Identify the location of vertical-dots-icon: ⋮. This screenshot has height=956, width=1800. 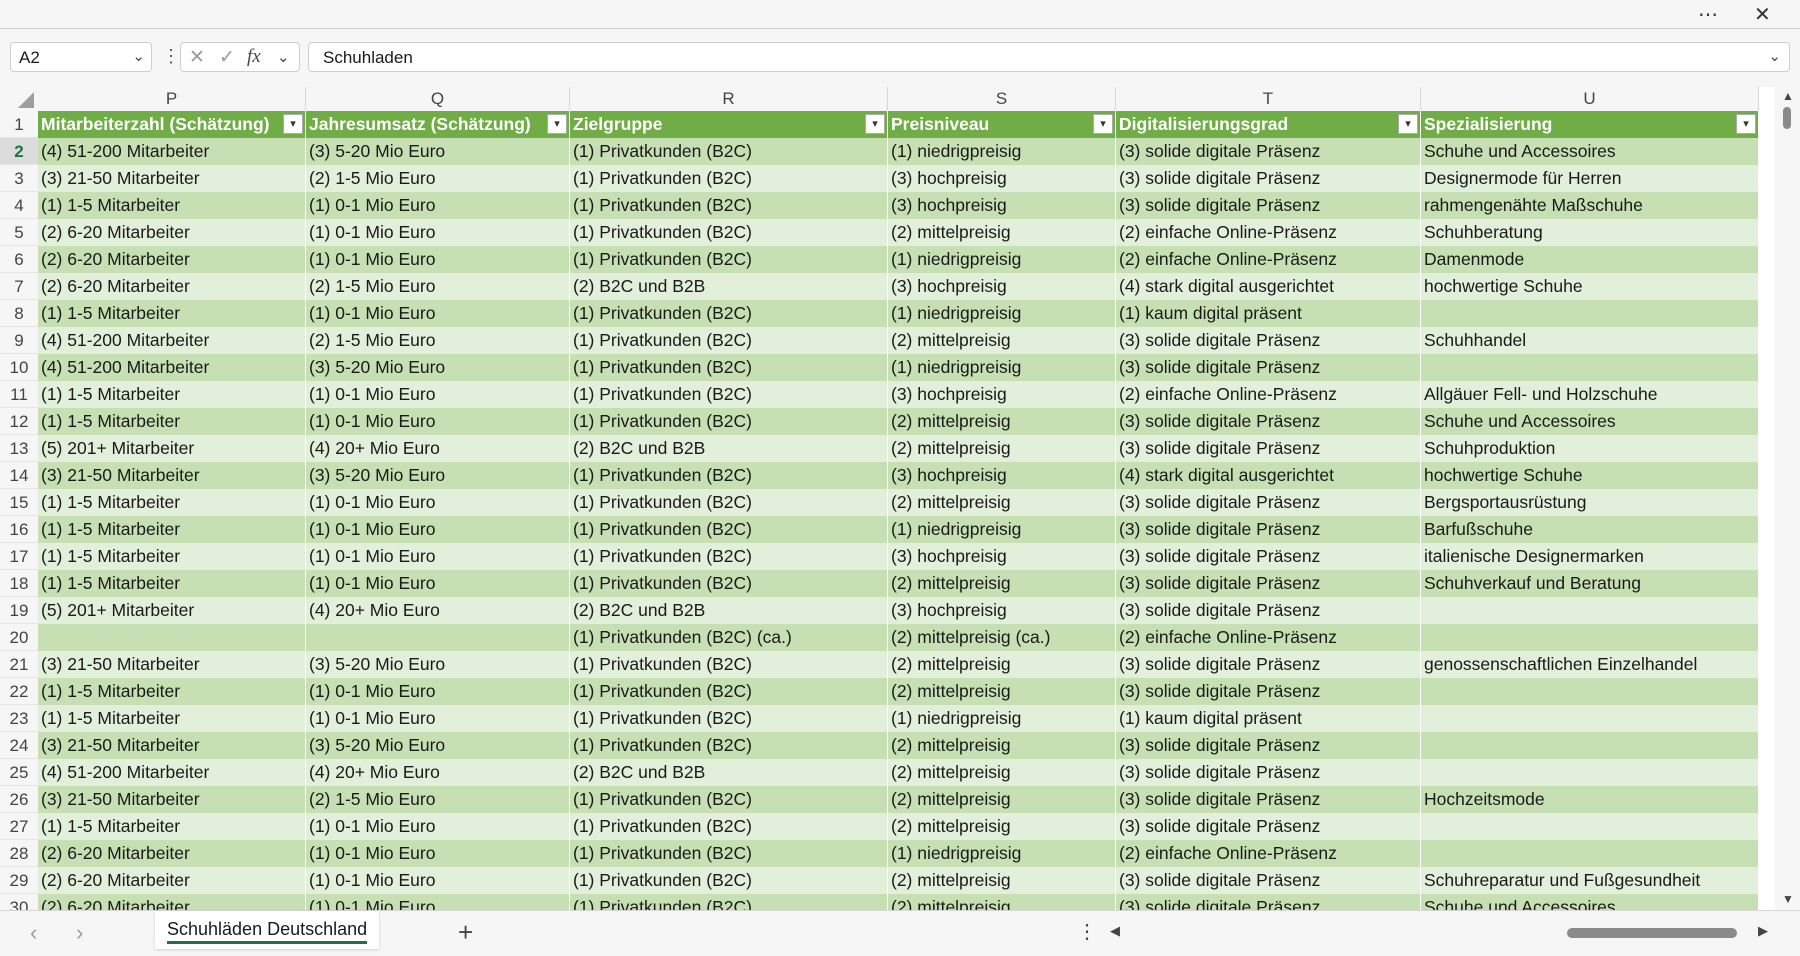
(171, 56).